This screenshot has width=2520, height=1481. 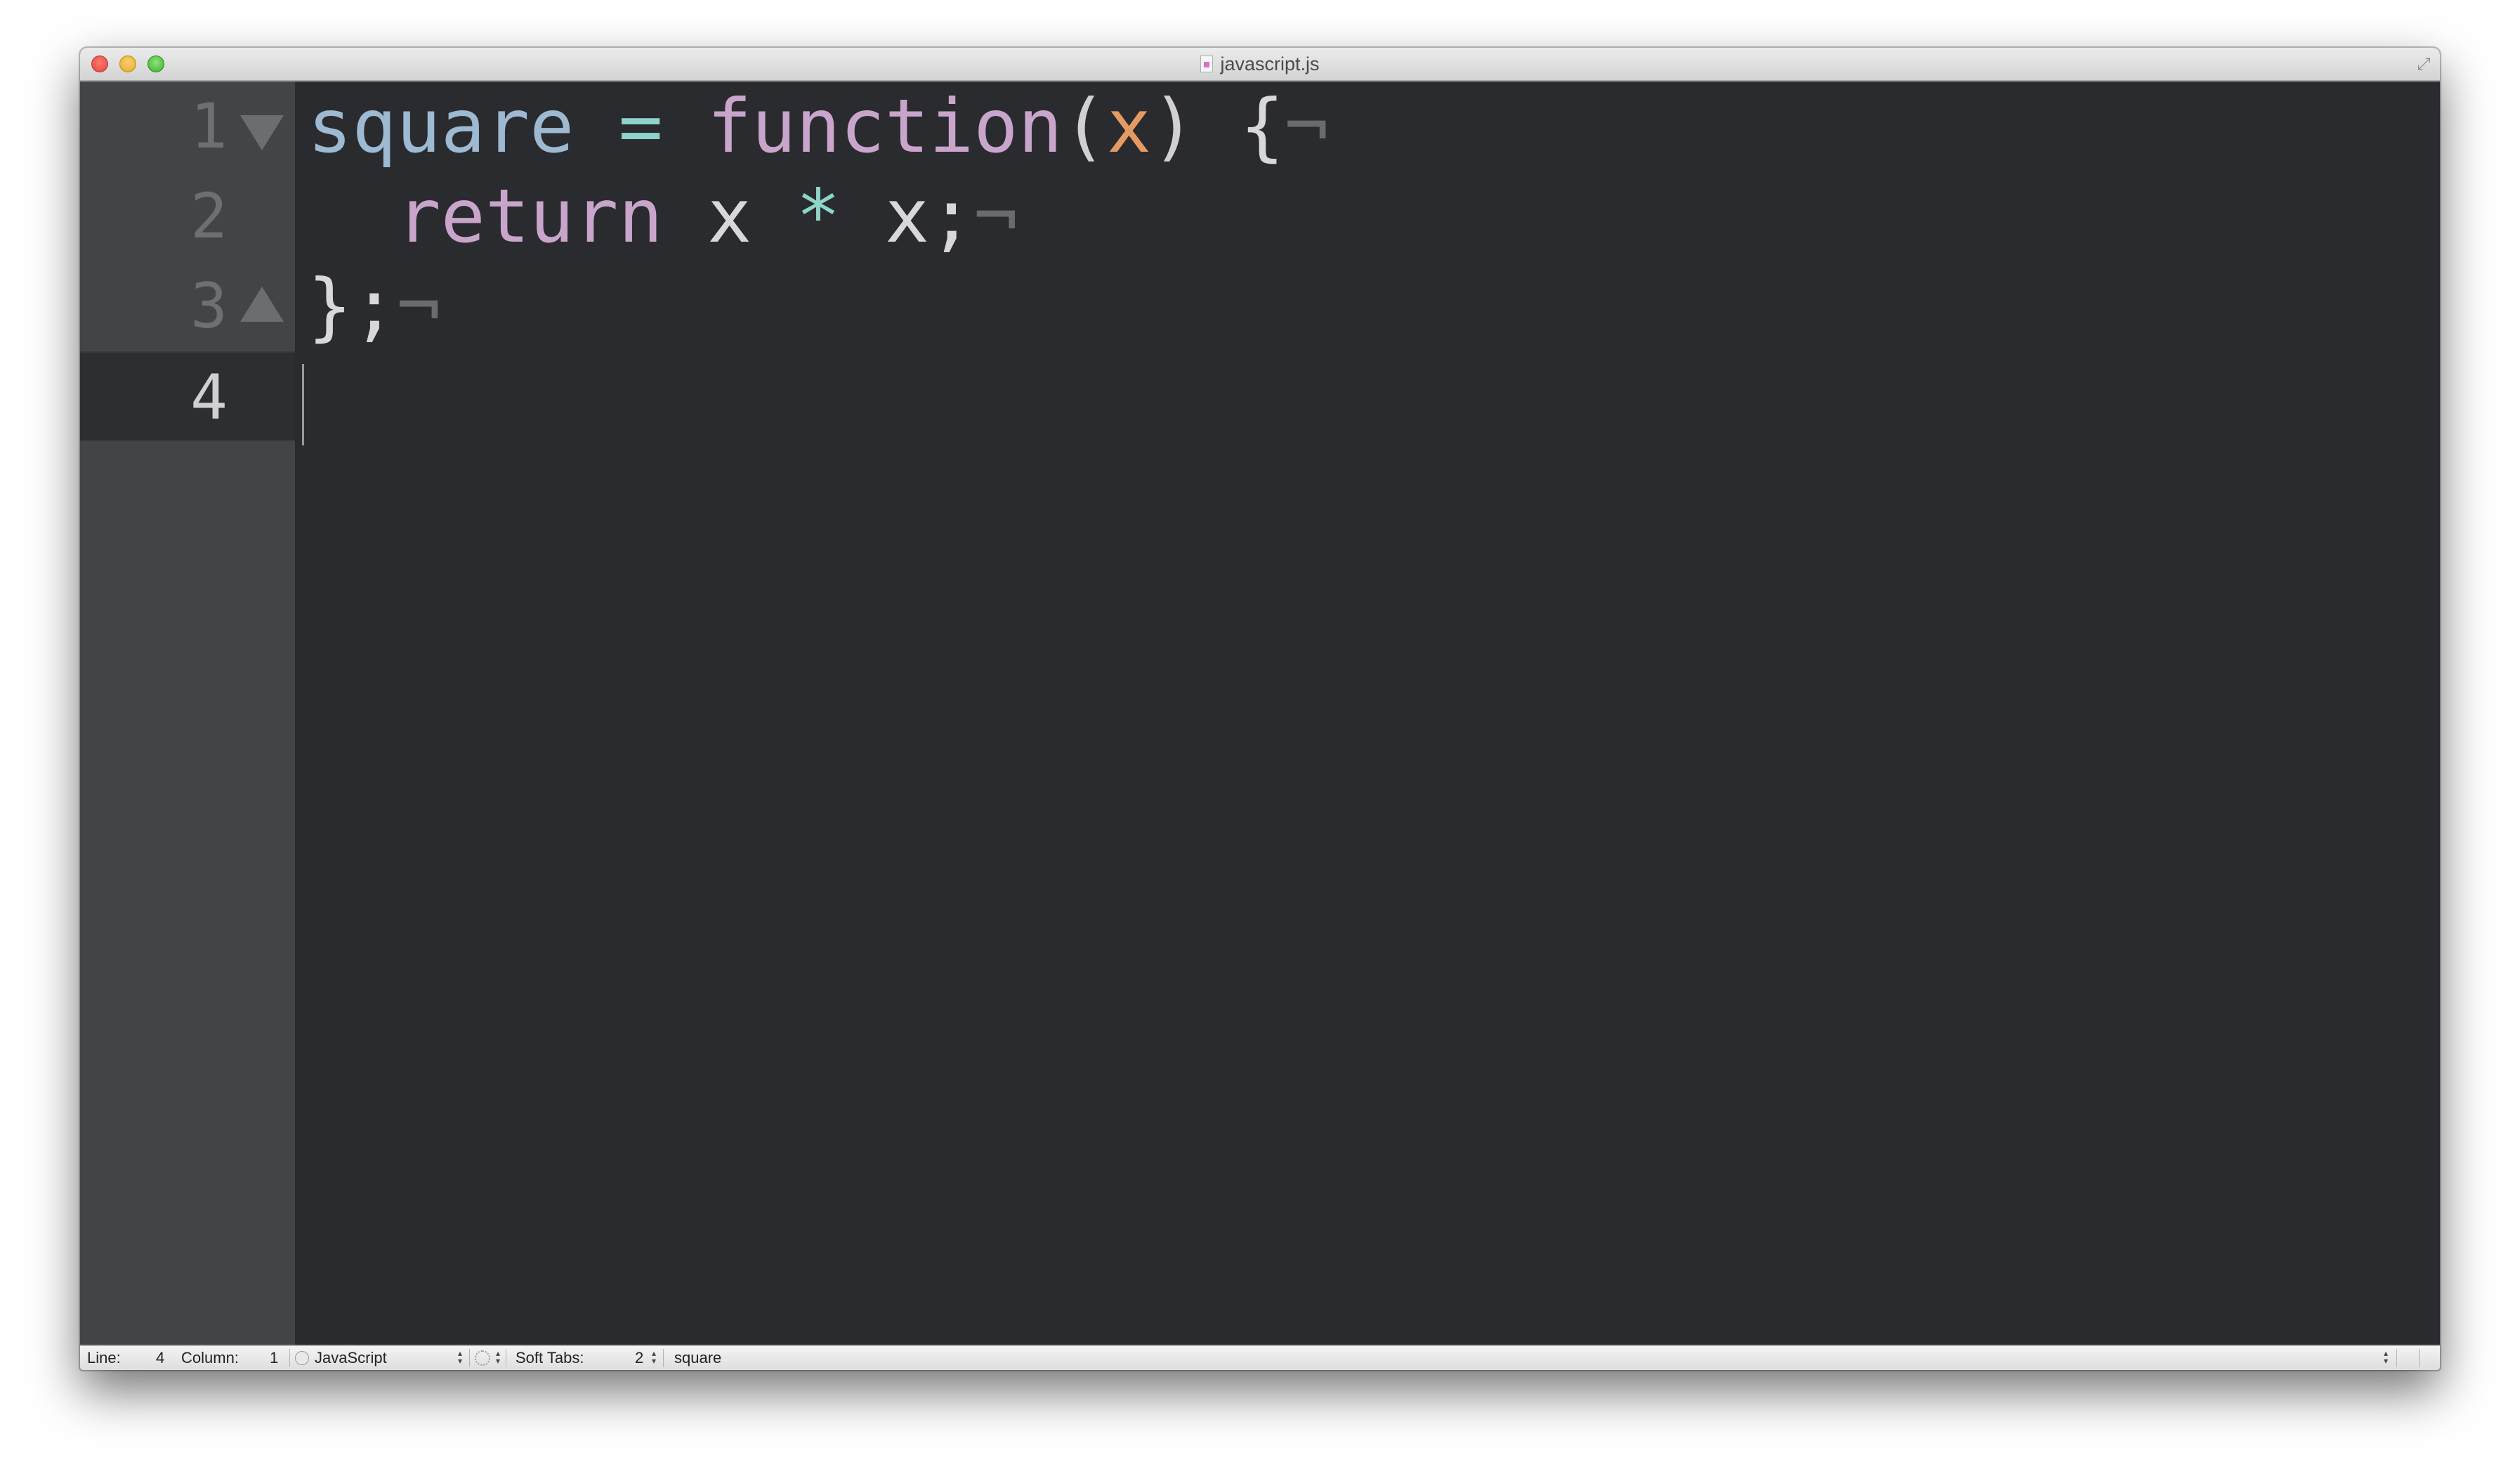 What do you see at coordinates (187, 306) in the screenshot?
I see `gutter-row-3: 3` at bounding box center [187, 306].